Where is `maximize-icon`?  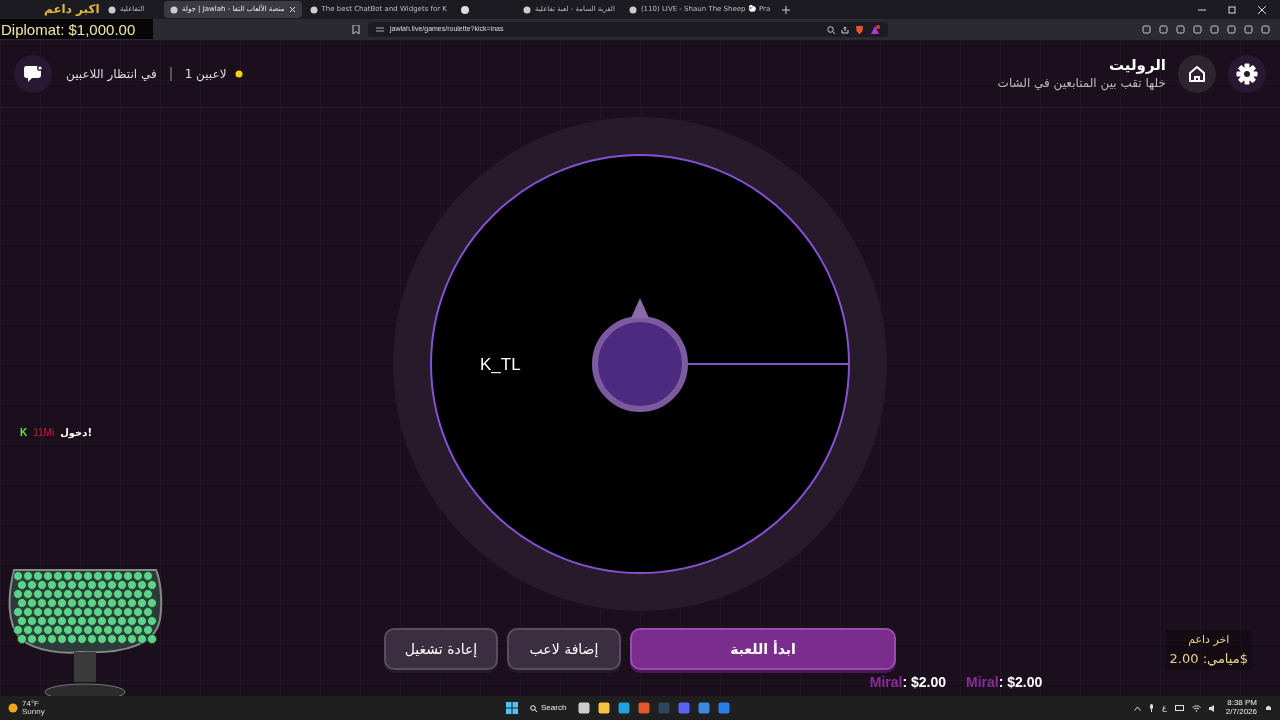
maximize-icon is located at coordinates (1232, 9).